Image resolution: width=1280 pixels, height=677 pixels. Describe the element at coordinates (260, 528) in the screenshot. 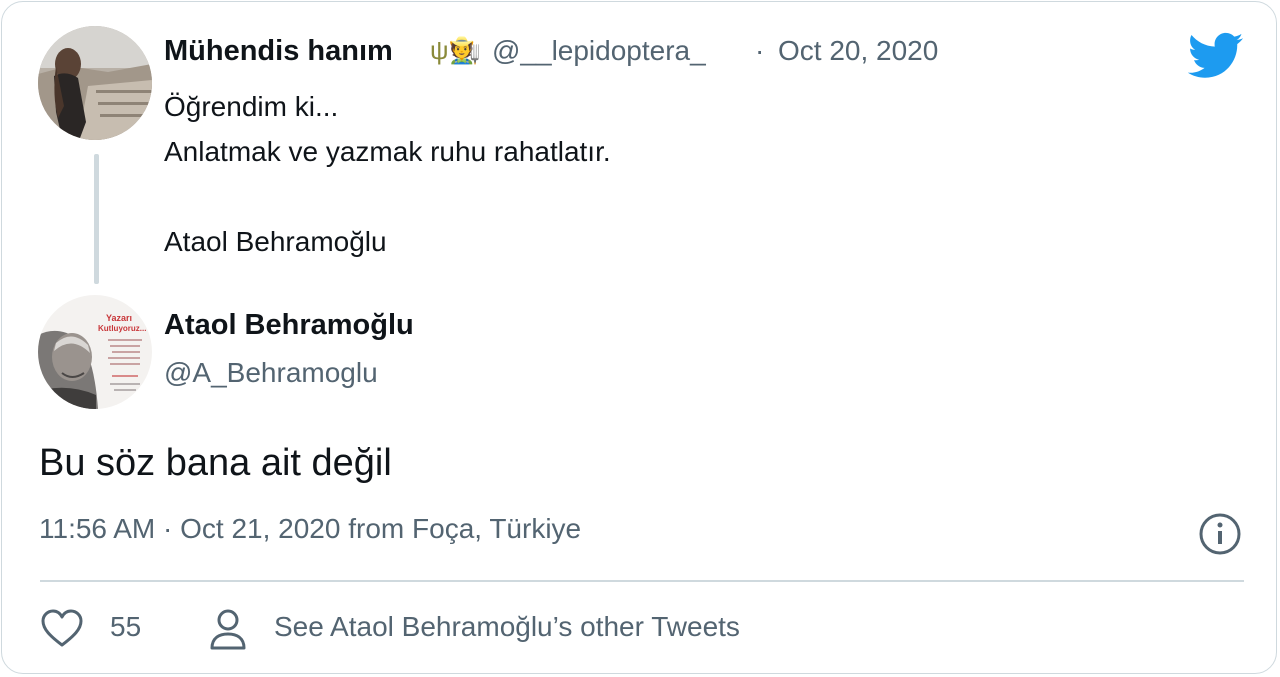

I see `tweet-date: Oct 21, 2020` at that location.